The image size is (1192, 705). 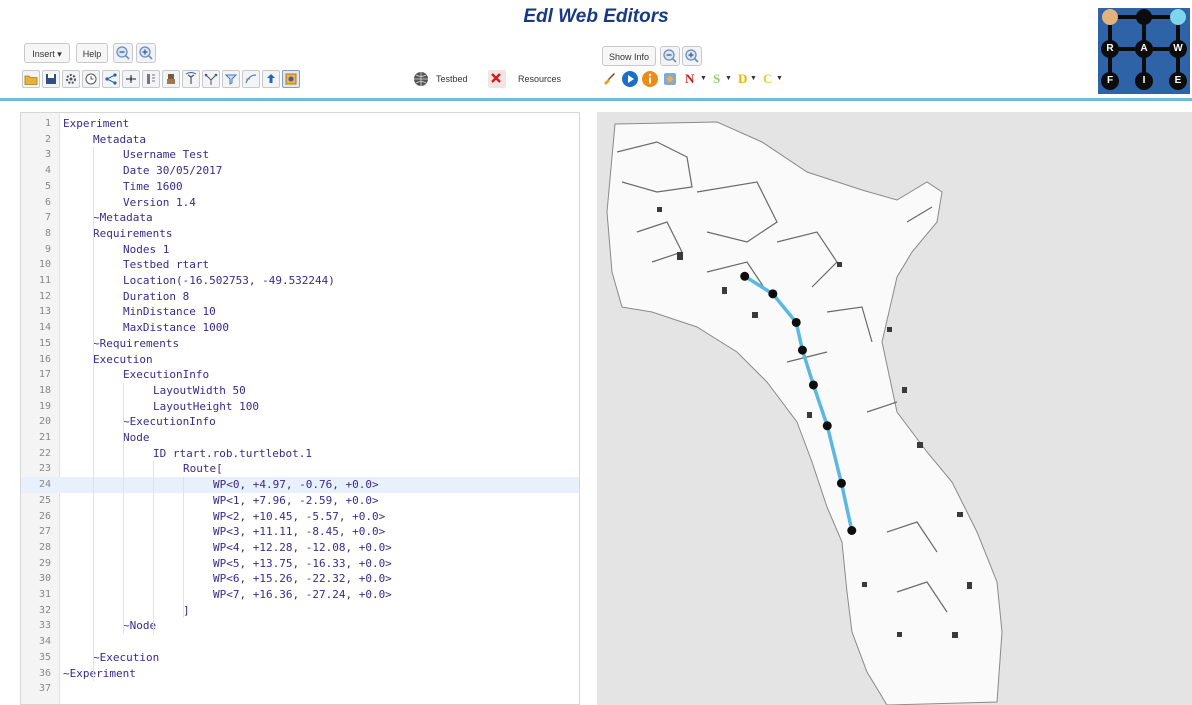 What do you see at coordinates (139, 422) in the screenshot?
I see `code-text: ~ExecutionInfo` at bounding box center [139, 422].